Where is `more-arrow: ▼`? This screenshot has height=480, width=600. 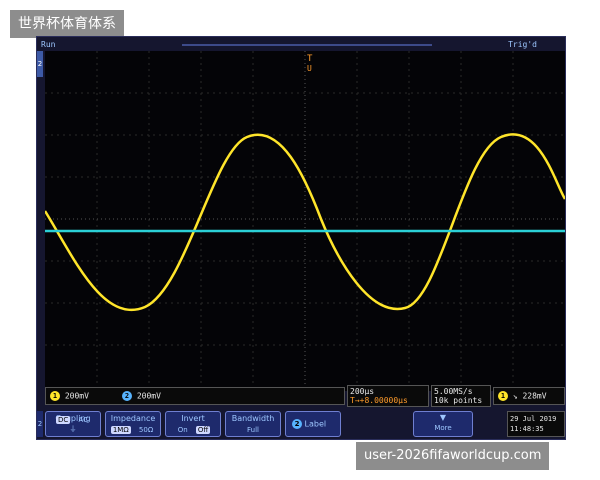
more-arrow: ▼ is located at coordinates (443, 417).